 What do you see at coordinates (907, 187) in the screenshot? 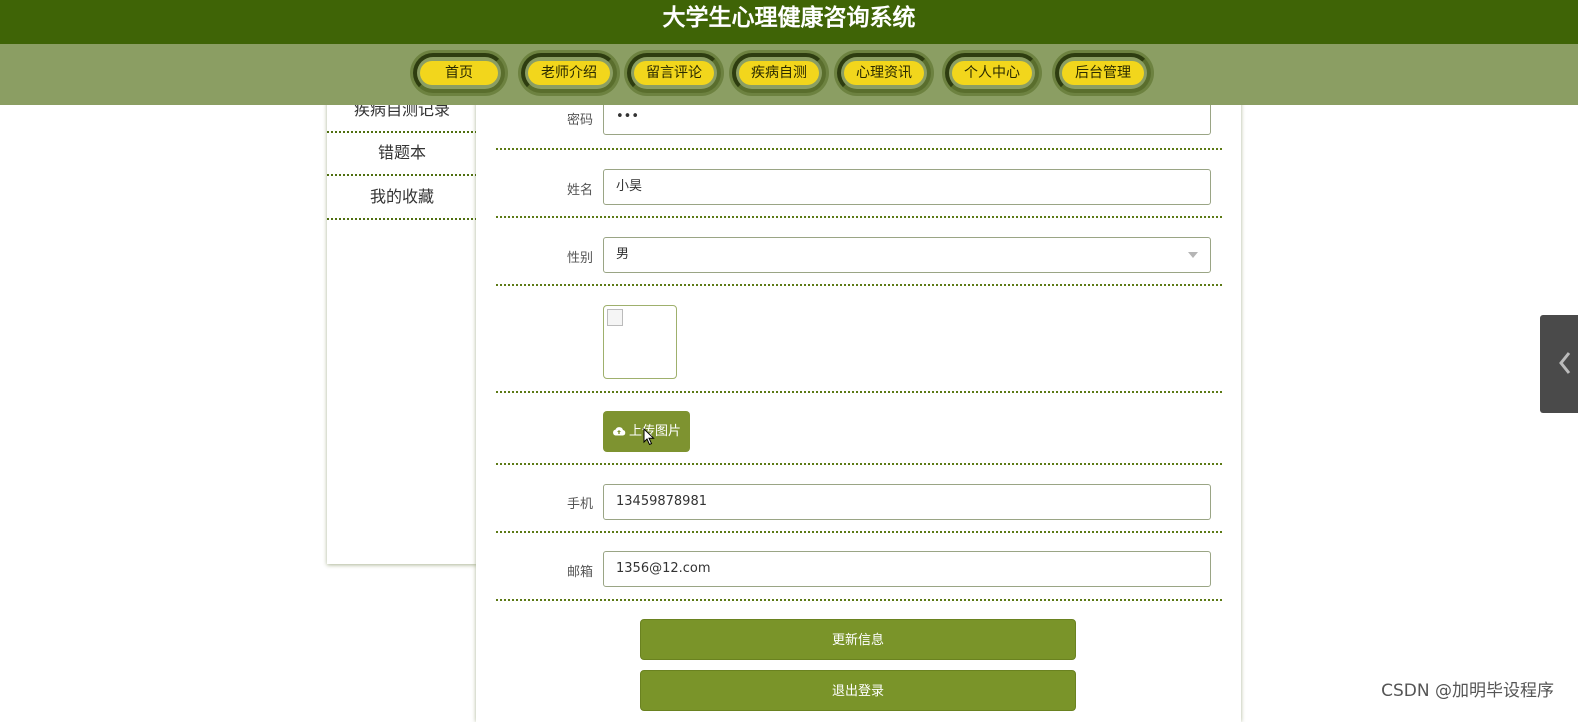
I see `name-field: 小昊` at bounding box center [907, 187].